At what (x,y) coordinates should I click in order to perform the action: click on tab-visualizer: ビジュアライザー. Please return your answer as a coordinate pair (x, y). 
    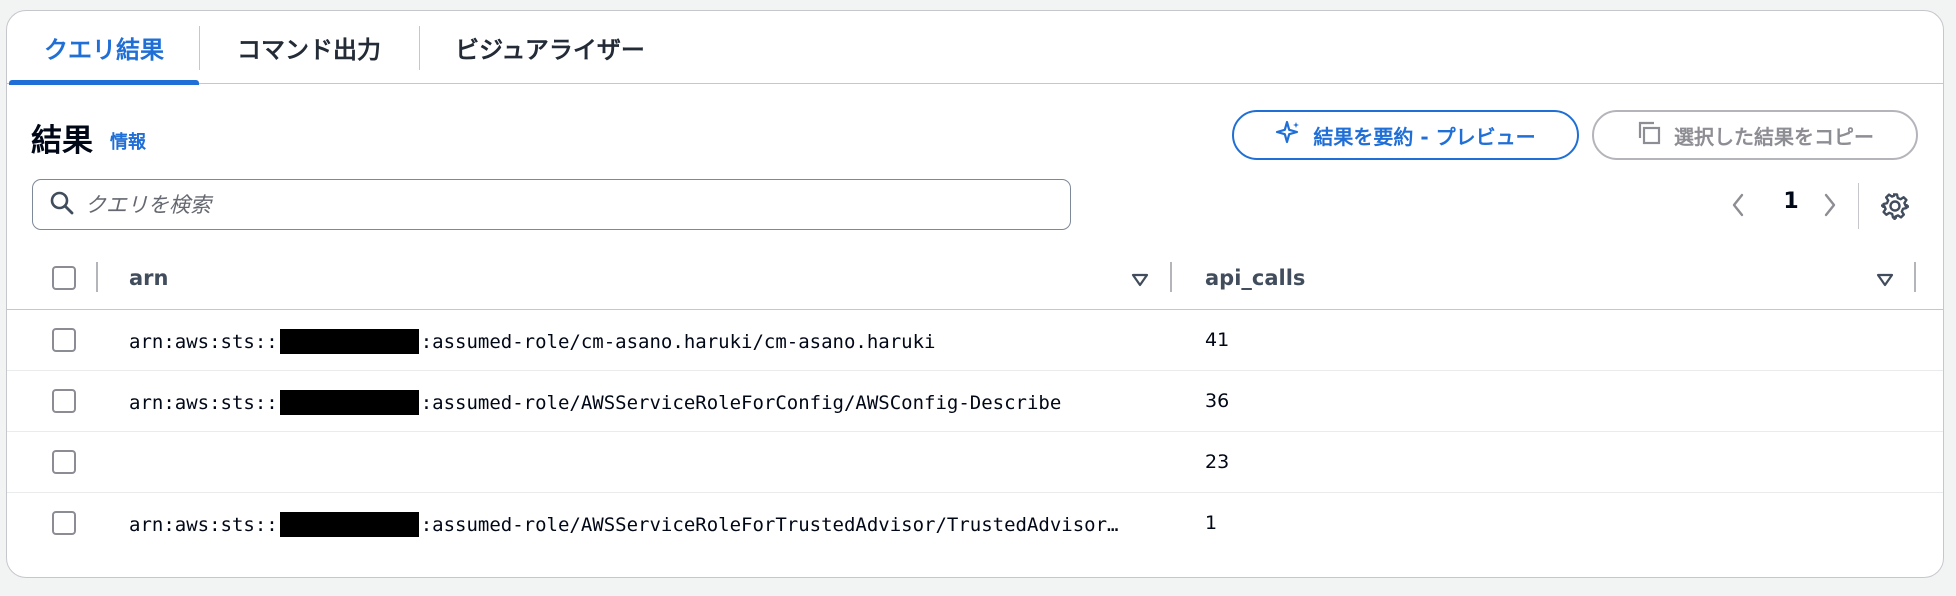
    Looking at the image, I should click on (550, 47).